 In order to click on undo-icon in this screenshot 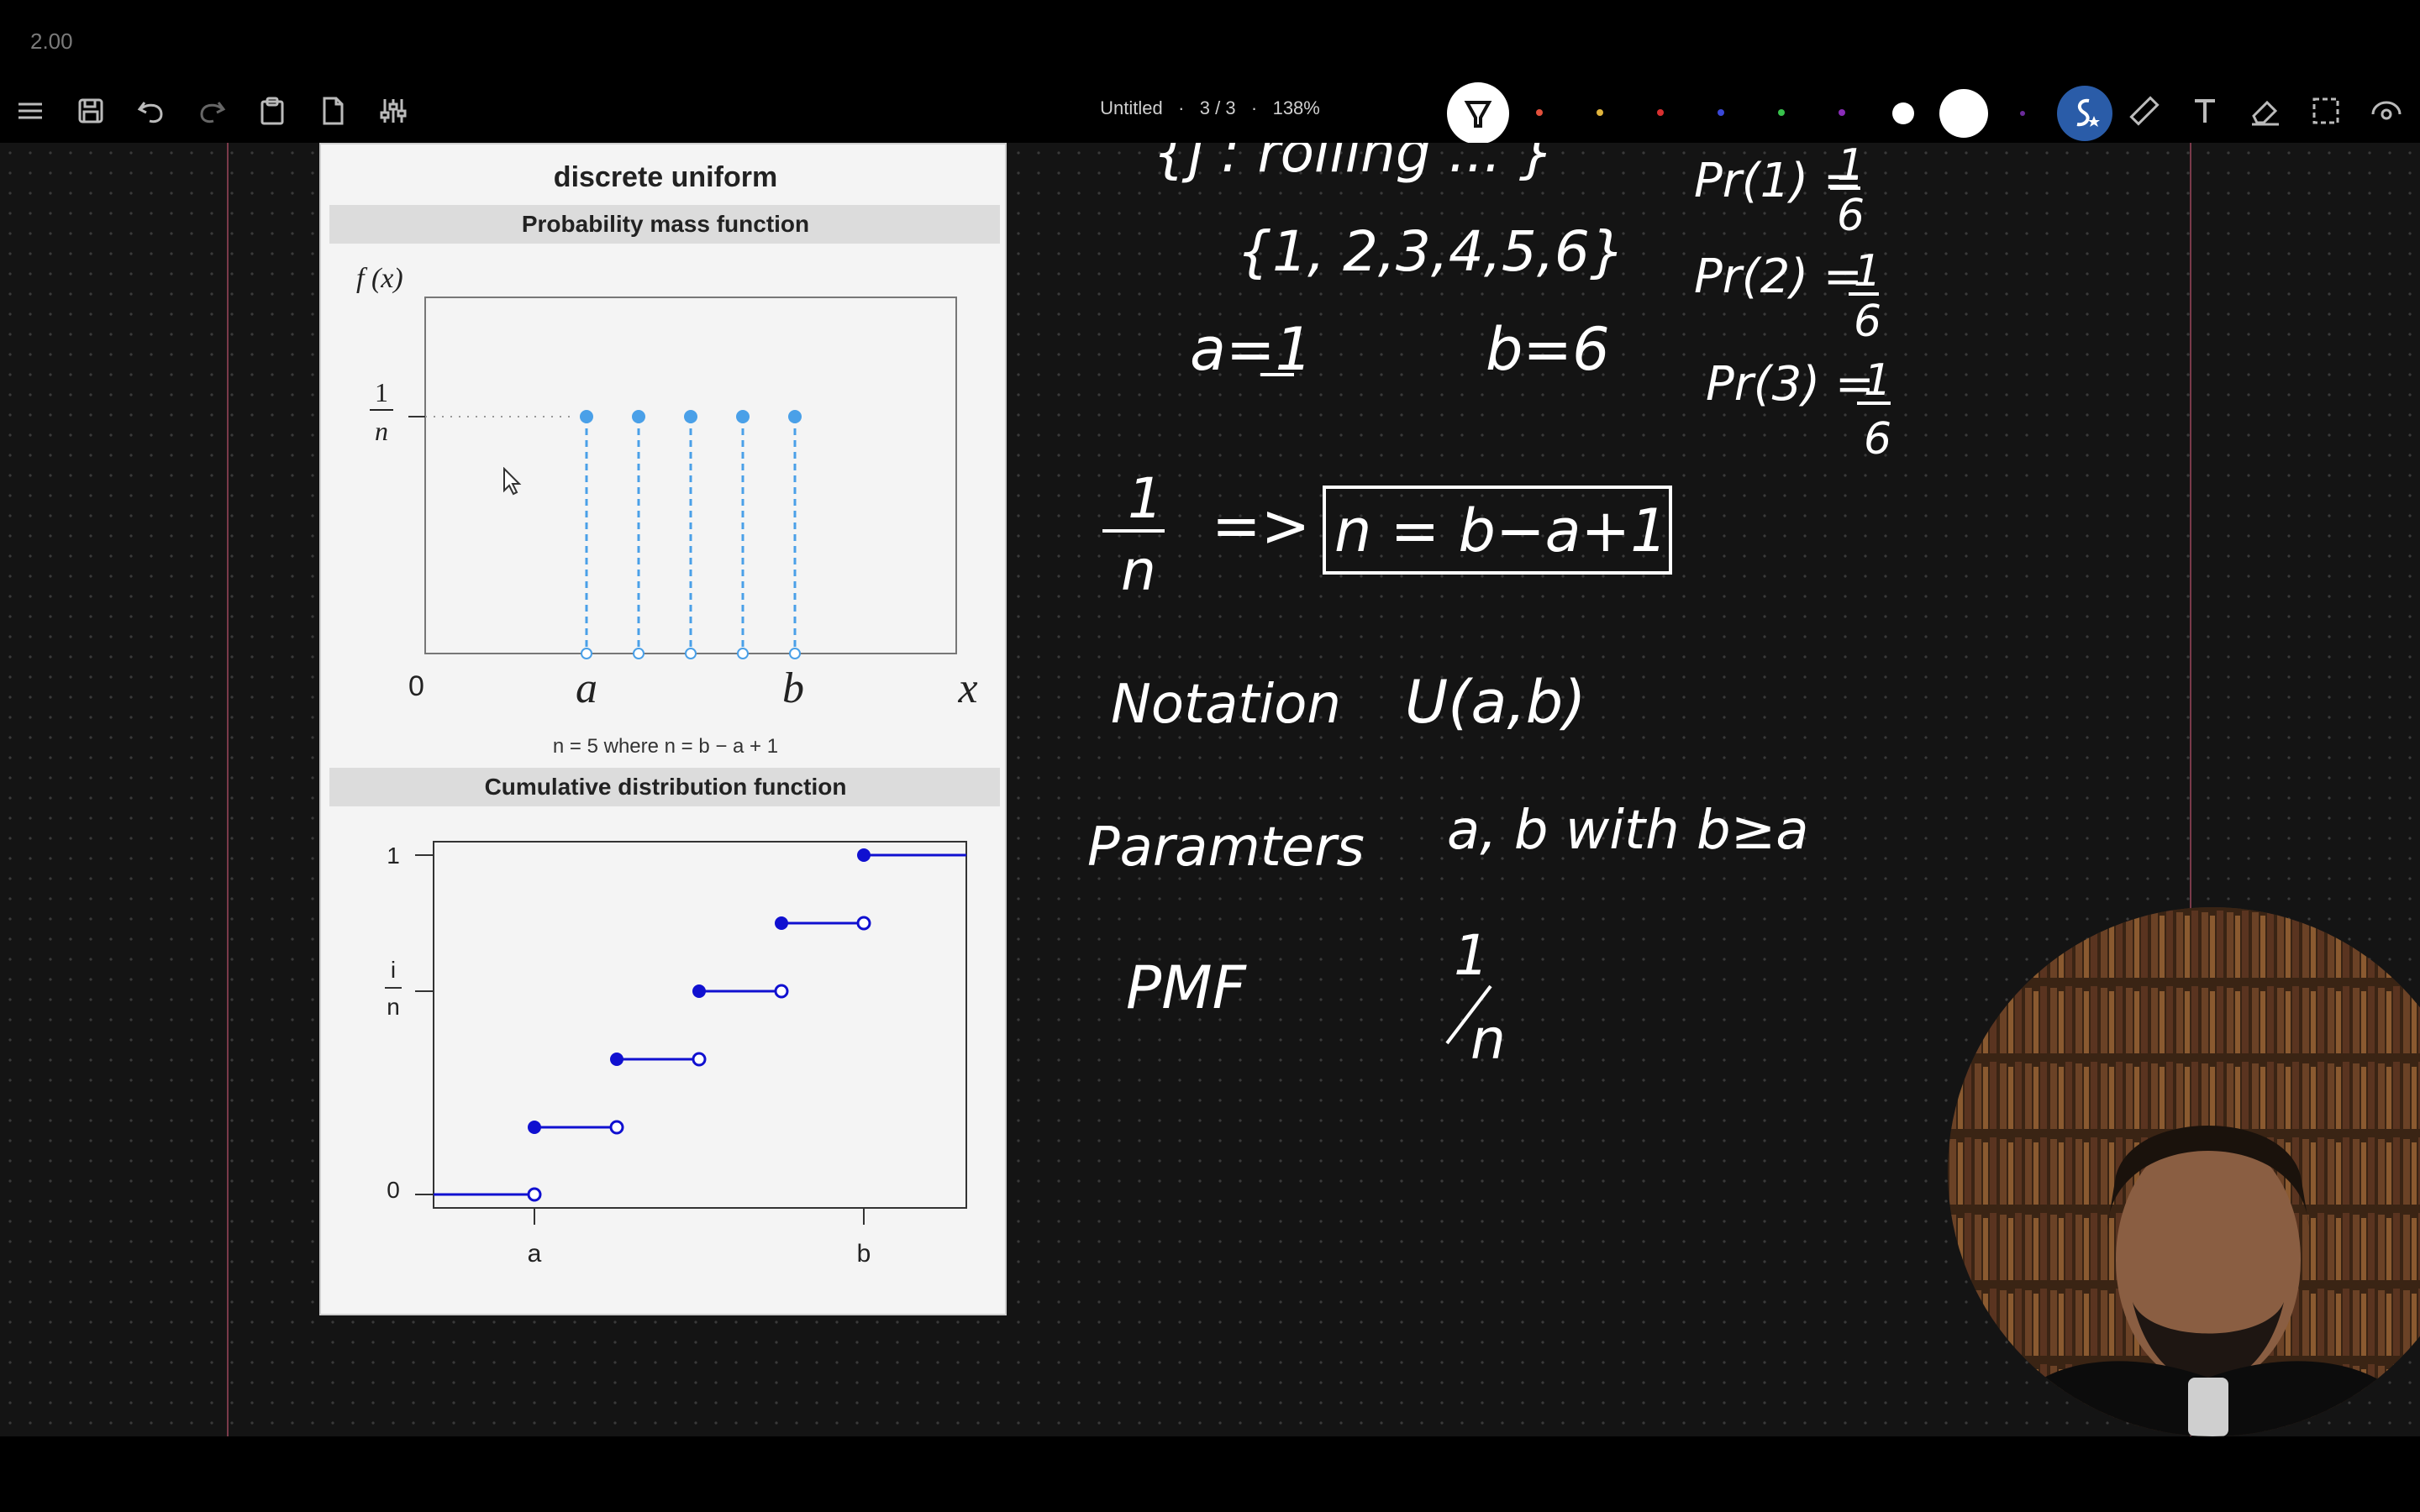, I will do `click(151, 110)`.